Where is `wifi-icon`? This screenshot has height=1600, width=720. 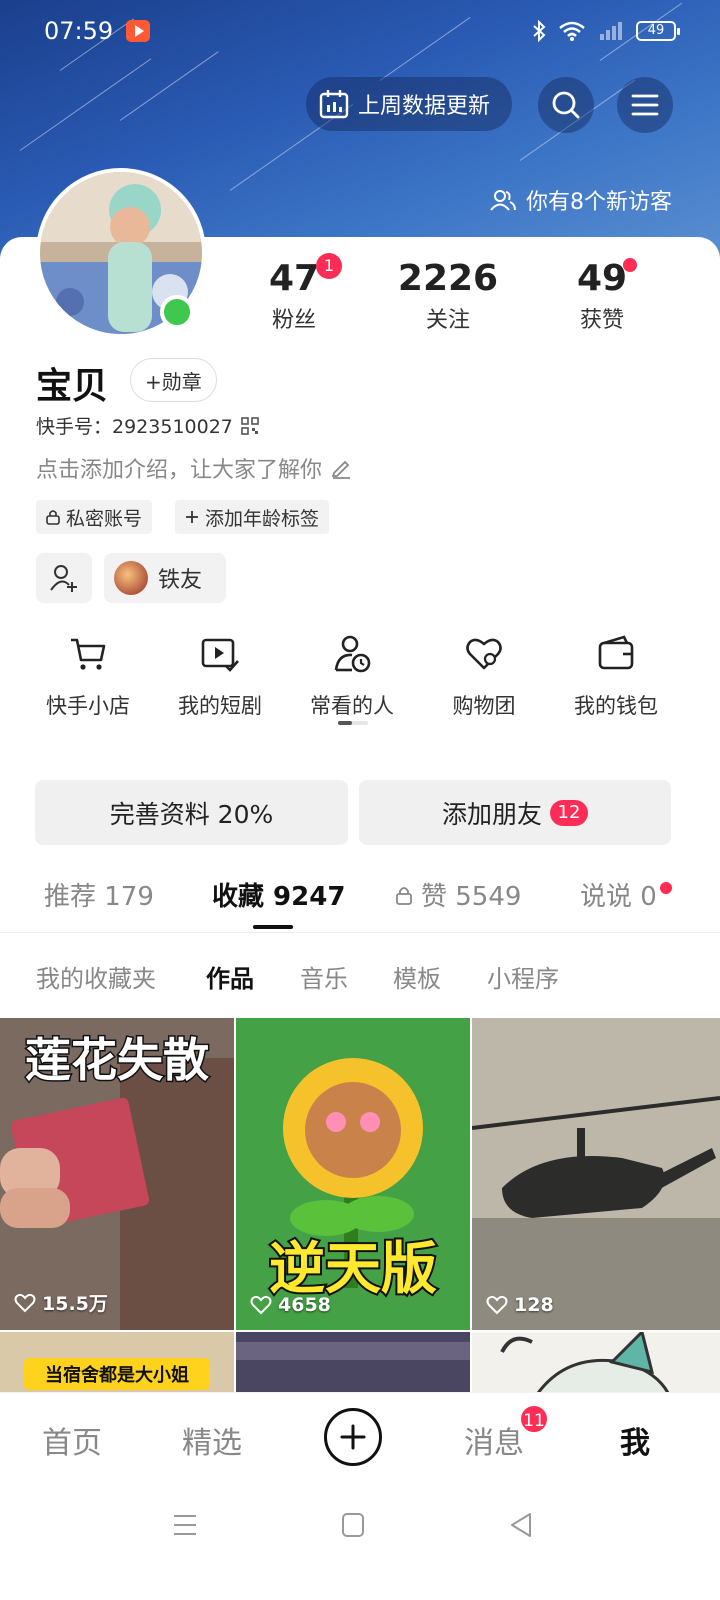
wifi-icon is located at coordinates (572, 31).